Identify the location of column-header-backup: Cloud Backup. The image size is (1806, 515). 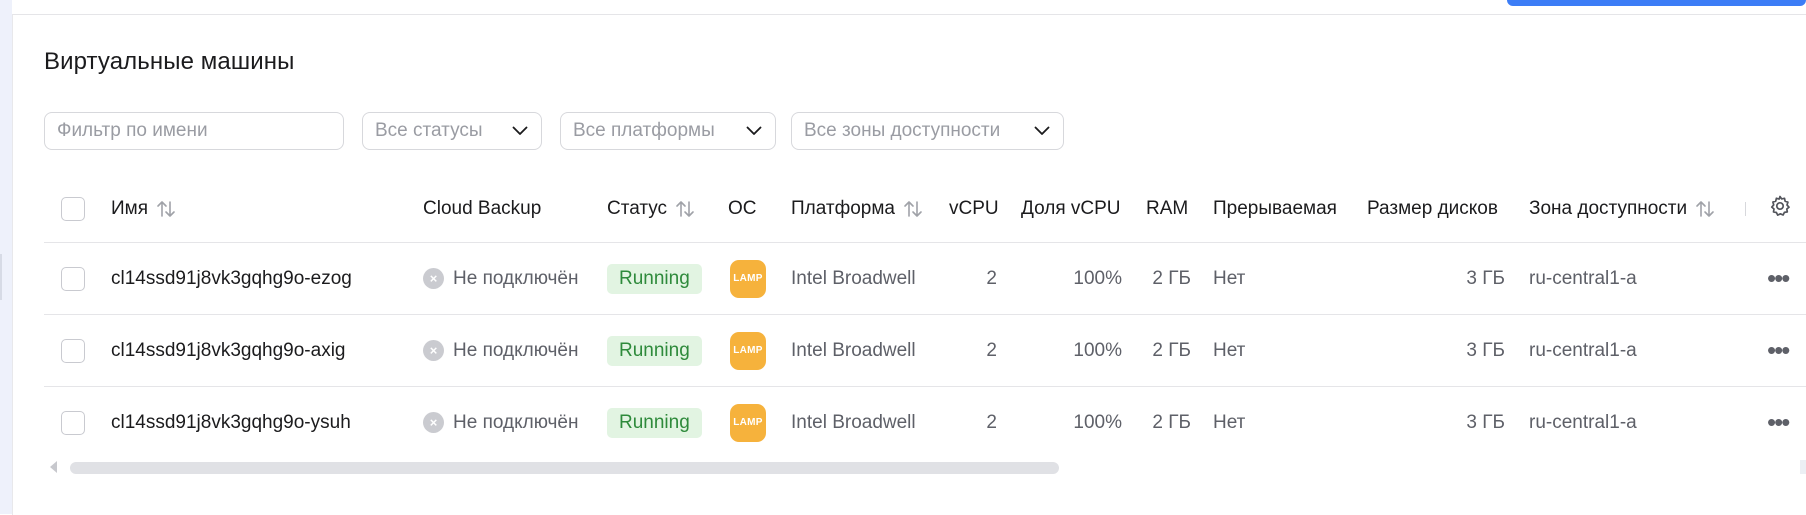
(482, 209).